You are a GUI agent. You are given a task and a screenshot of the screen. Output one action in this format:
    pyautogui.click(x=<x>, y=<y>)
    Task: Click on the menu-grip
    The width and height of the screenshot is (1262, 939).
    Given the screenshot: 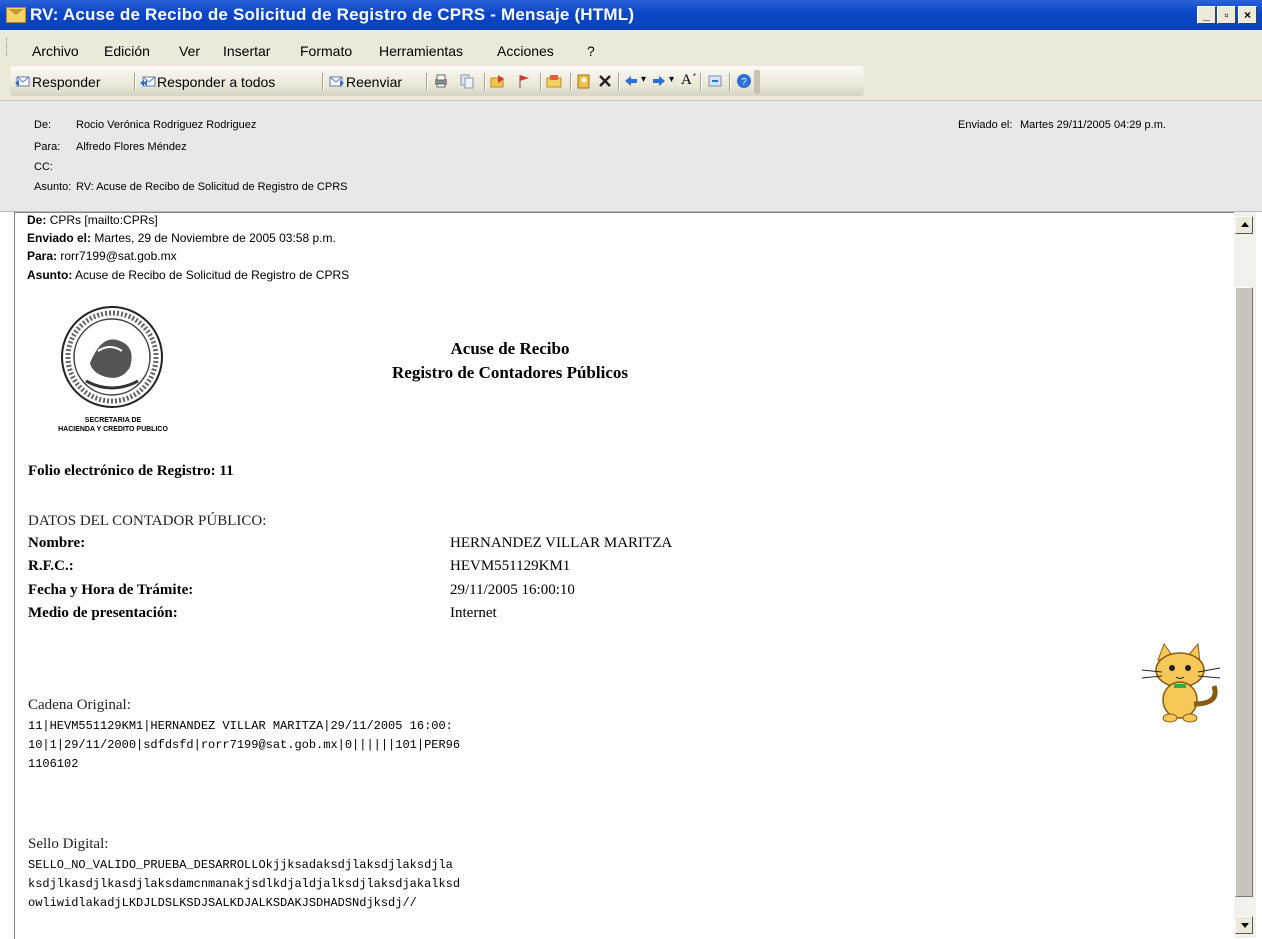 What is the action you would take?
    pyautogui.click(x=8, y=47)
    